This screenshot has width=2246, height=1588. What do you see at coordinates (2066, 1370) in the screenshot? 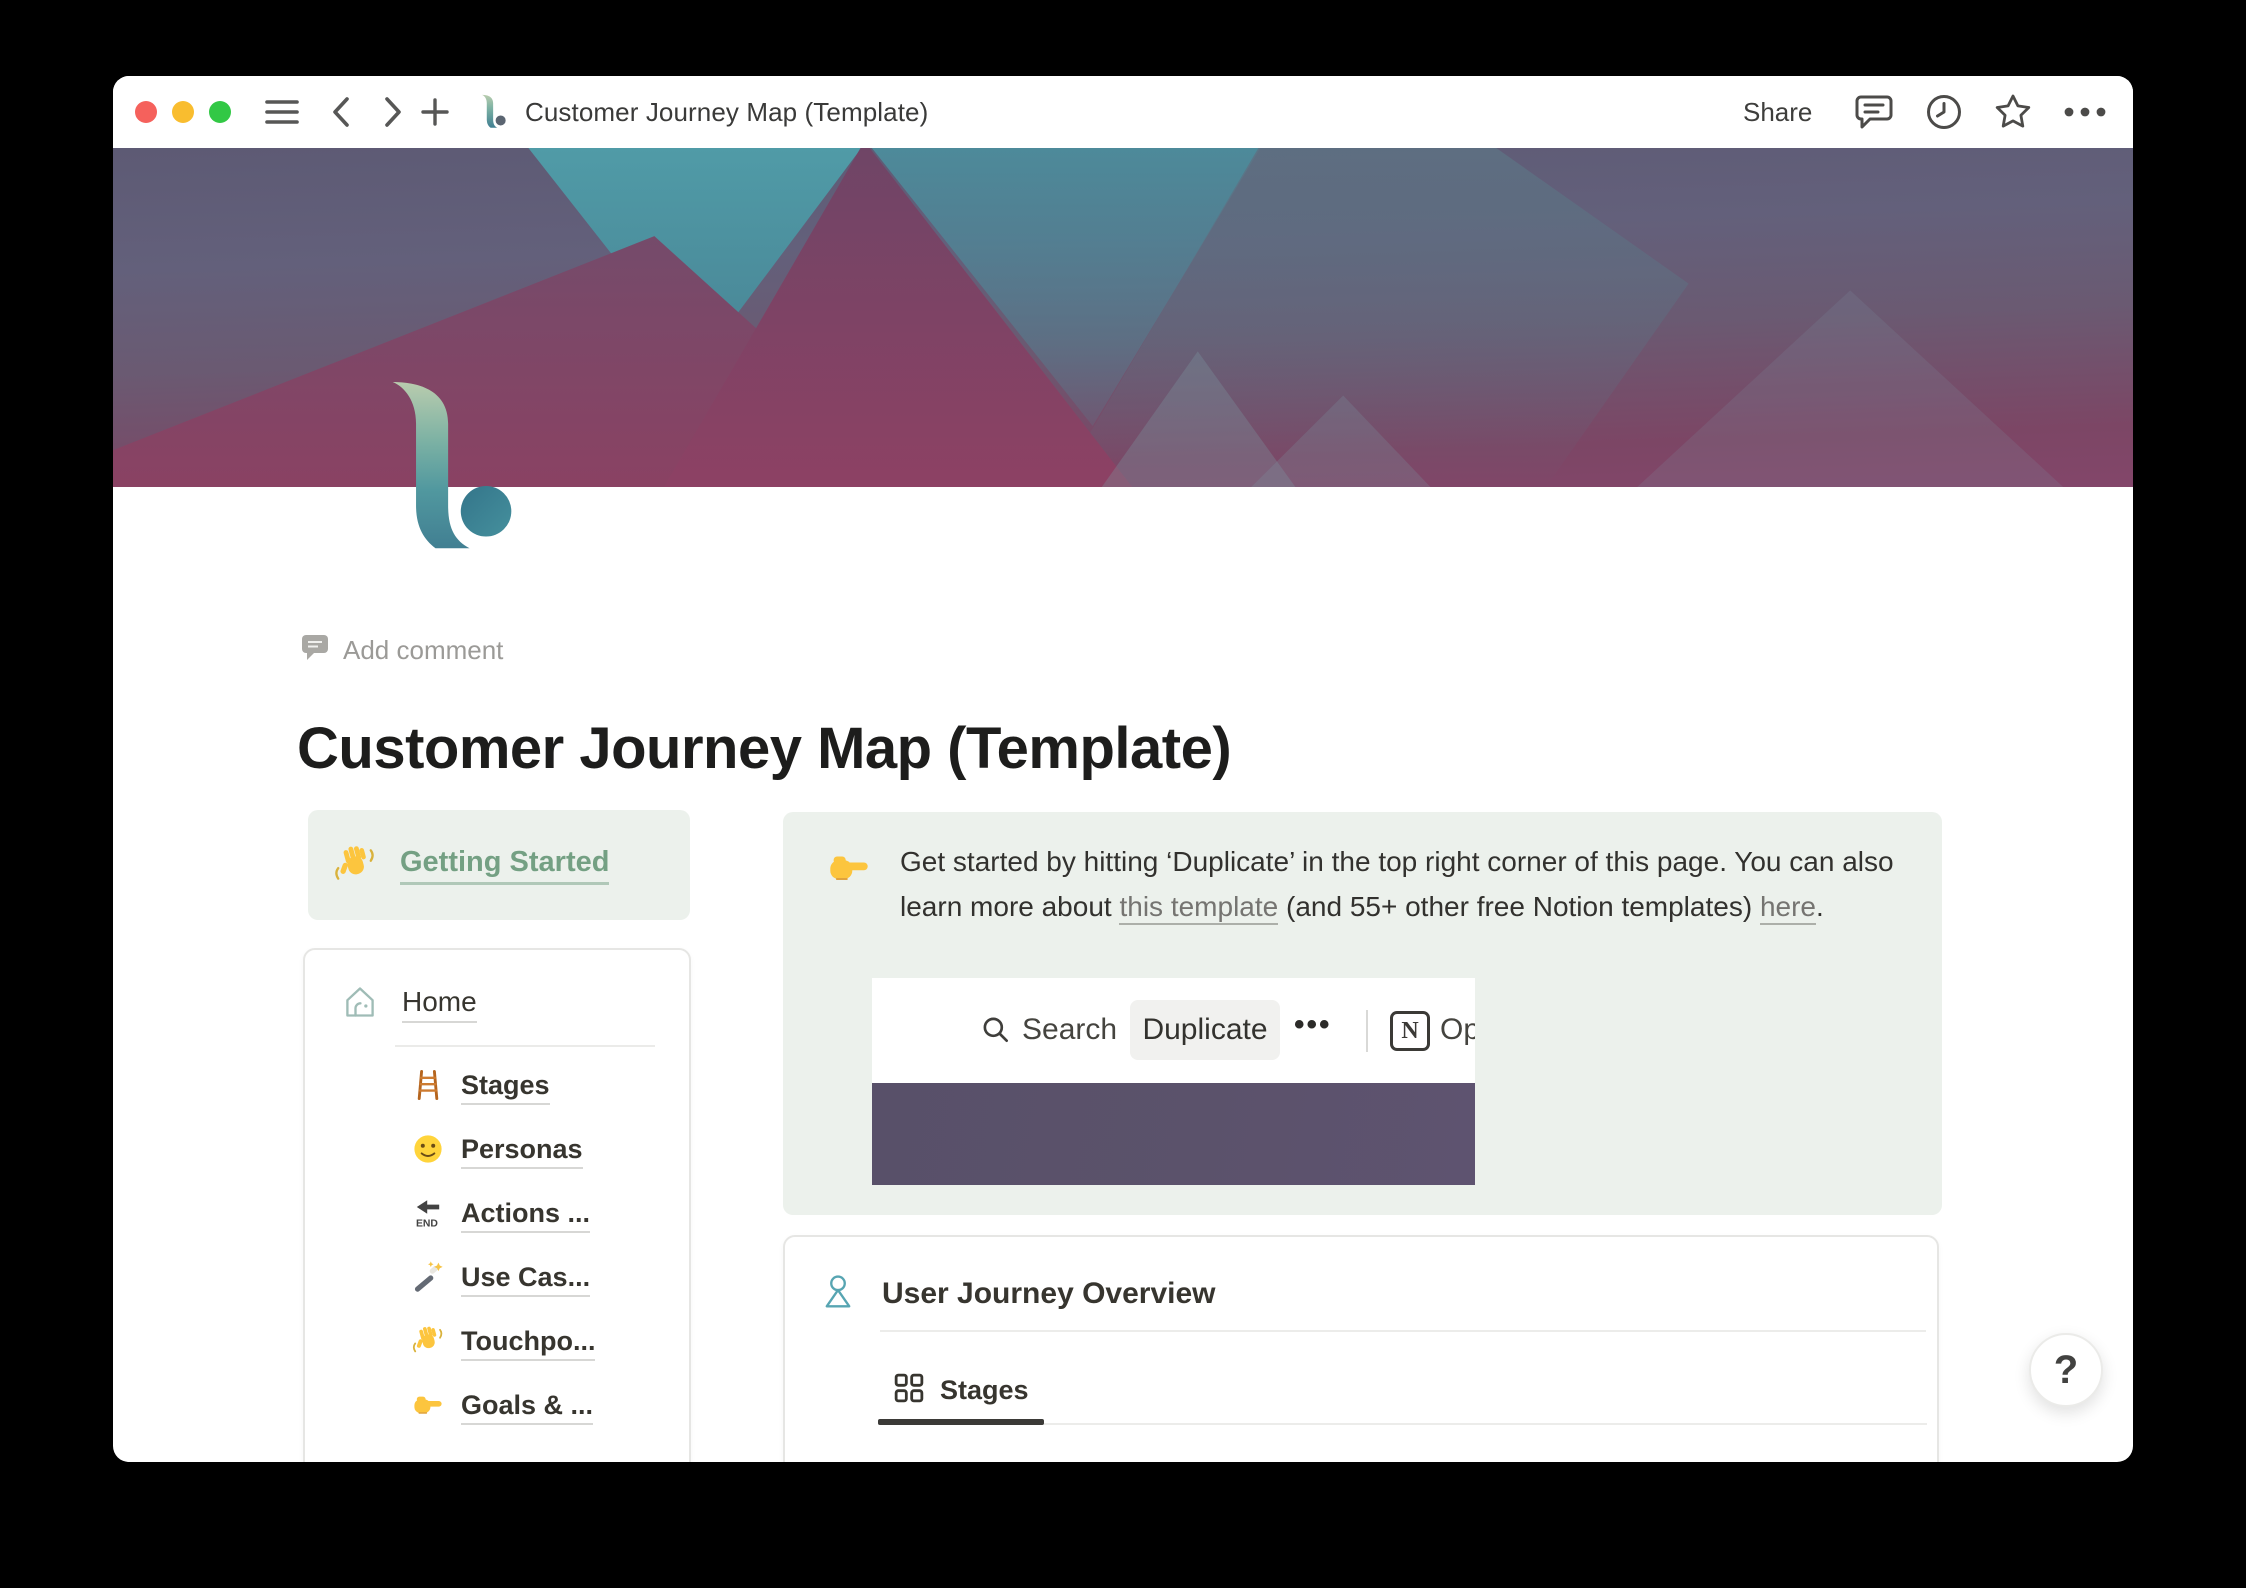
I see `help-button: ?` at bounding box center [2066, 1370].